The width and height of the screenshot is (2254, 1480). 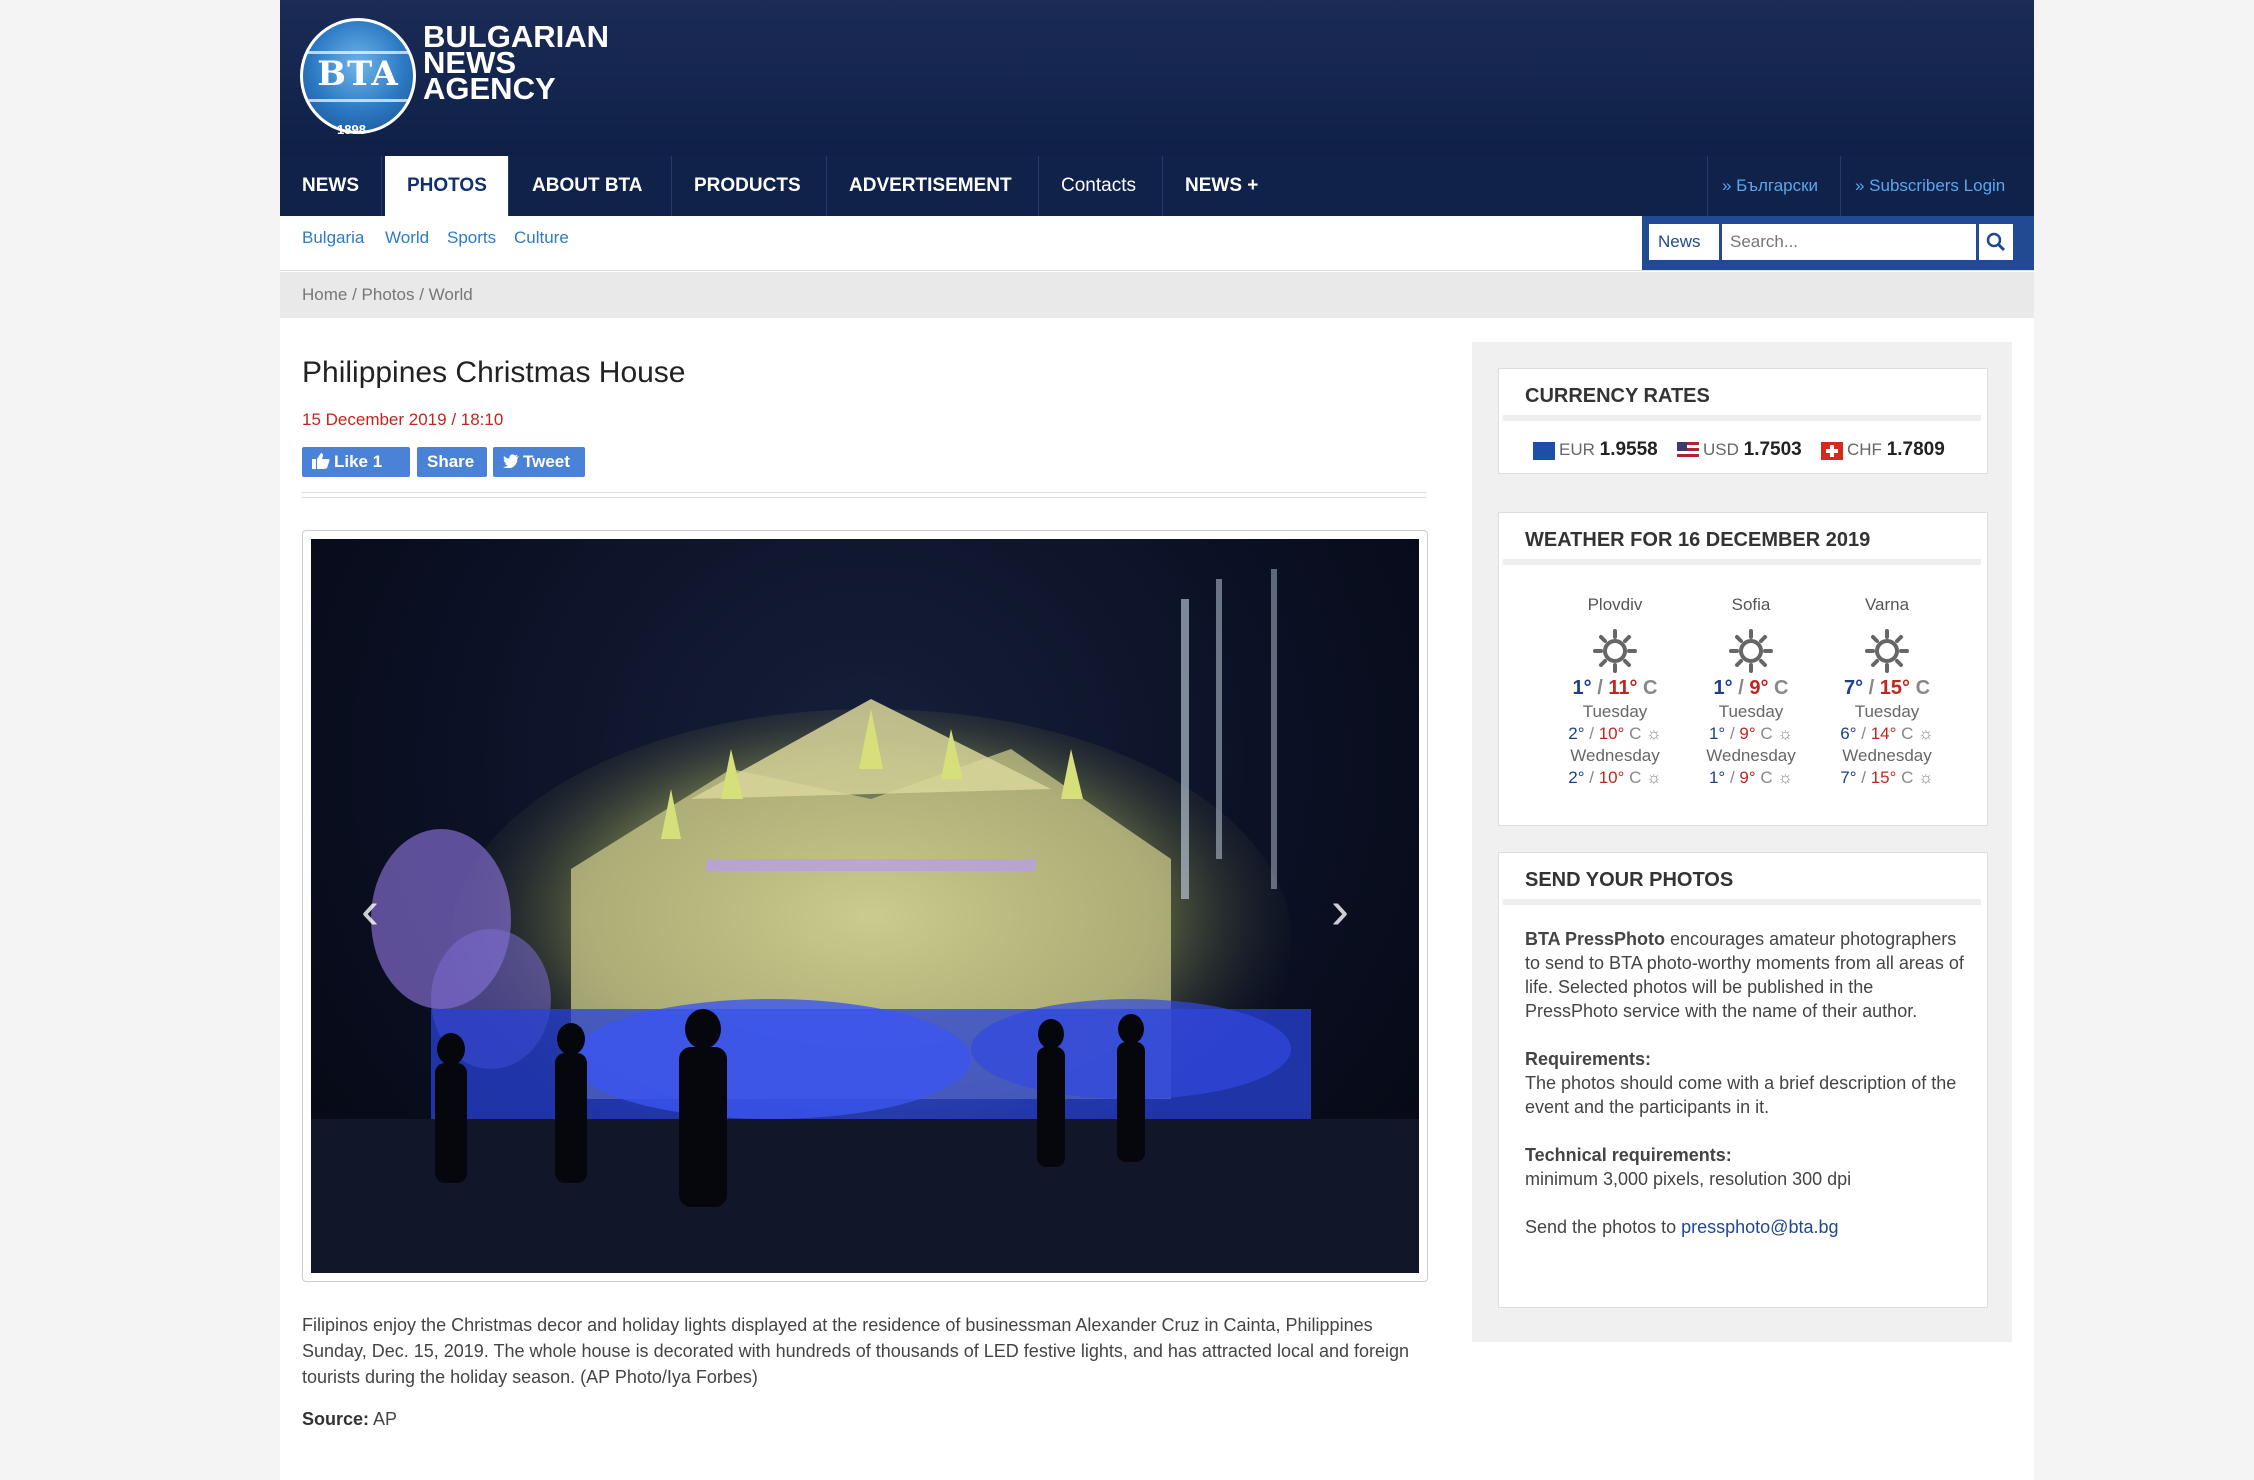 I want to click on rate-code: USD, so click(x=1721, y=449).